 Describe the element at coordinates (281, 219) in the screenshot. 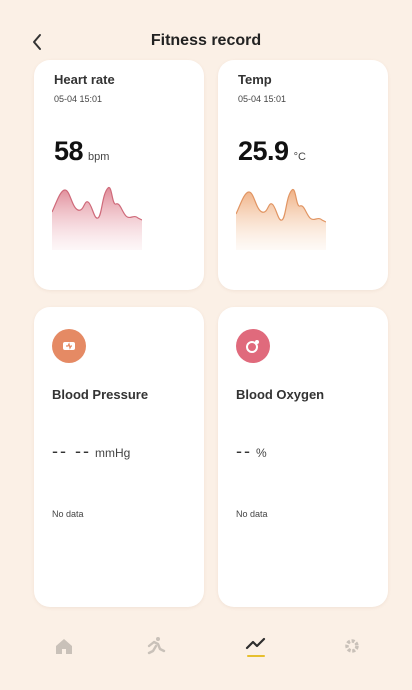

I see `temp-wave-chart` at that location.